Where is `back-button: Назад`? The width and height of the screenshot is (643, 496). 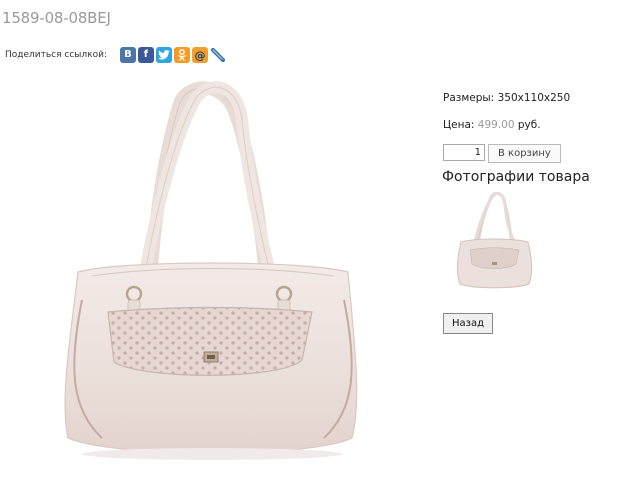
back-button: Назад is located at coordinates (468, 323).